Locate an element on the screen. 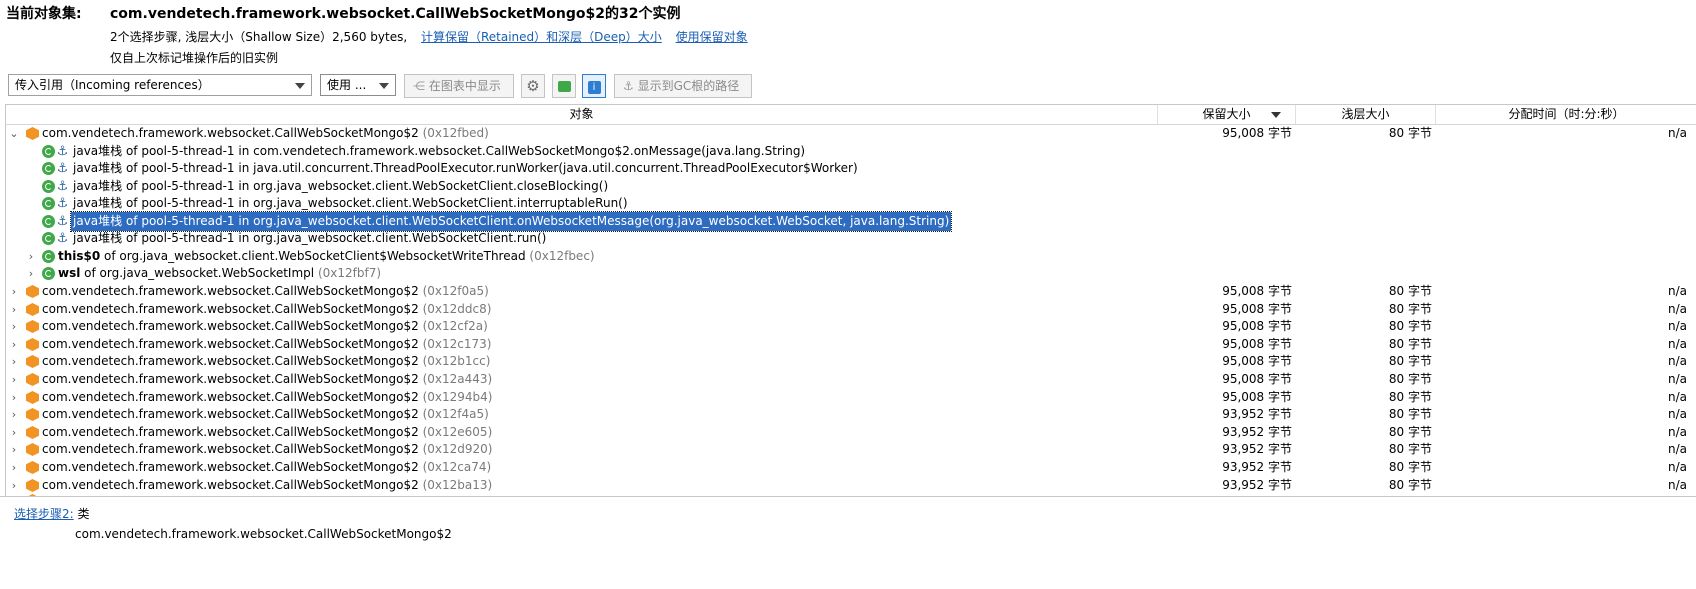  column-alloc-time: 分配时间（时:分:秒） is located at coordinates (1565, 114).